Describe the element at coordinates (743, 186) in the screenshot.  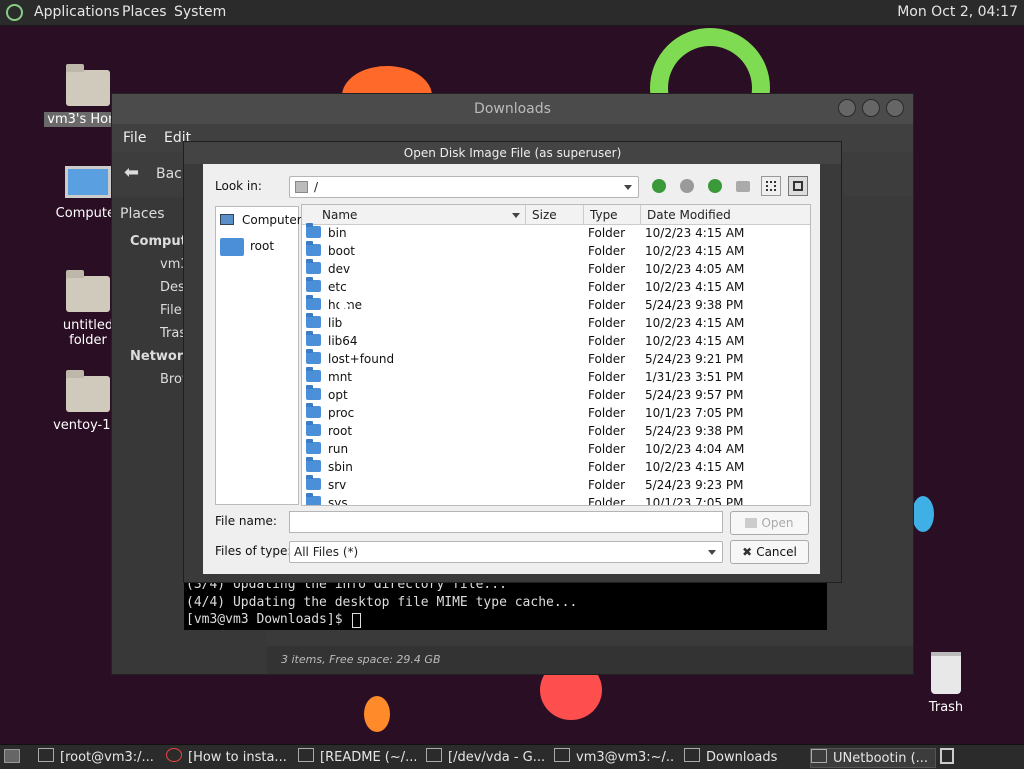
I see `new-folder-button` at that location.